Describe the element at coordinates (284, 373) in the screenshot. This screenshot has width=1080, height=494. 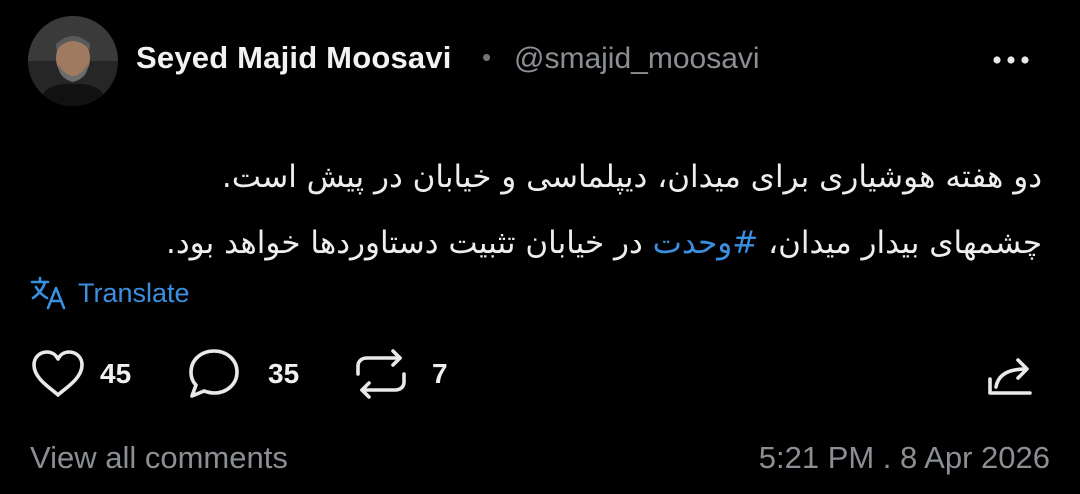
I see `comment-count: 35` at that location.